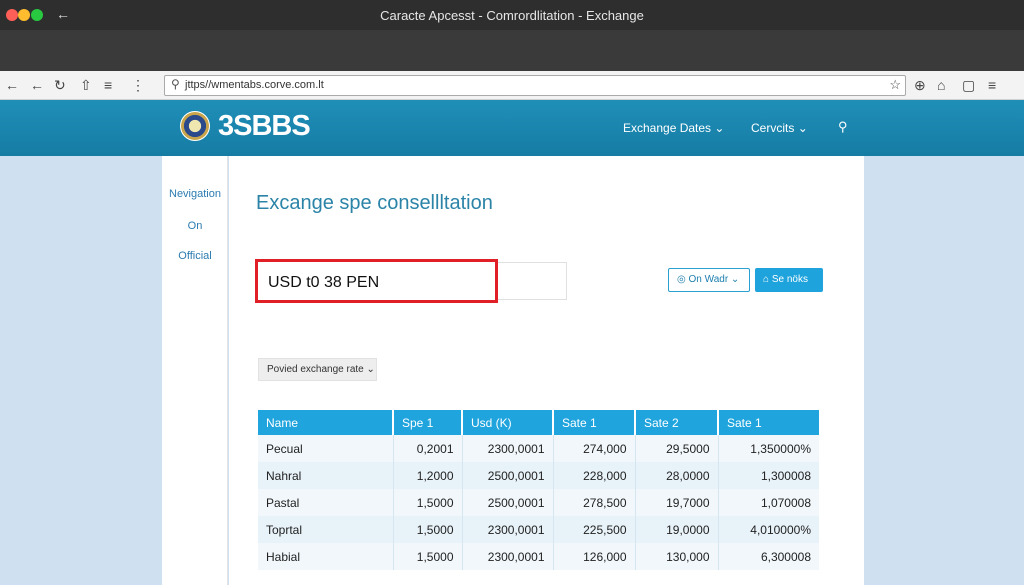 Image resolution: width=1024 pixels, height=585 pixels. What do you see at coordinates (677, 422) in the screenshot?
I see `column-header: Sate 2` at bounding box center [677, 422].